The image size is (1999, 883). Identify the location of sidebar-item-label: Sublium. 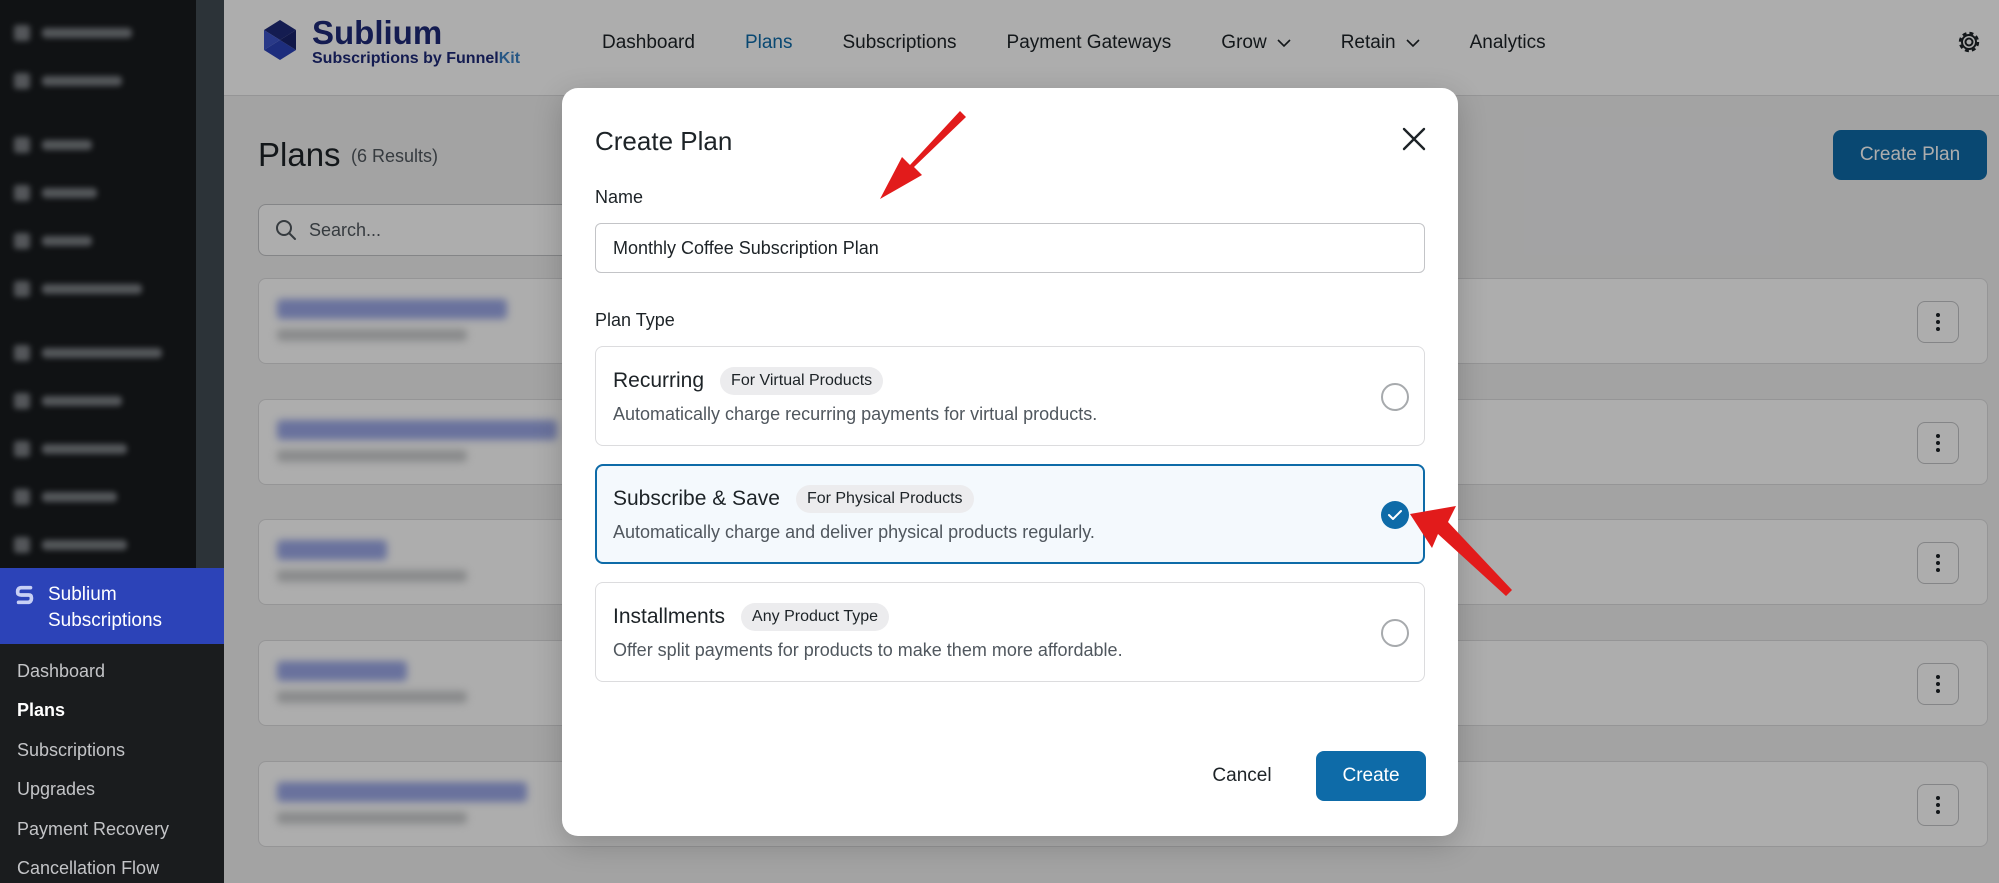
(82, 594).